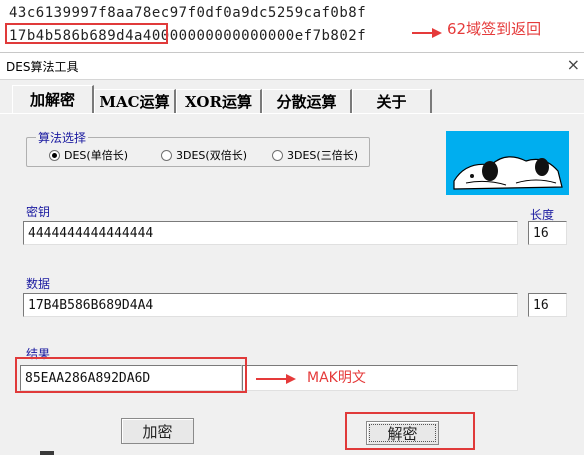  I want to click on encrypt-button: 加密, so click(157, 431).